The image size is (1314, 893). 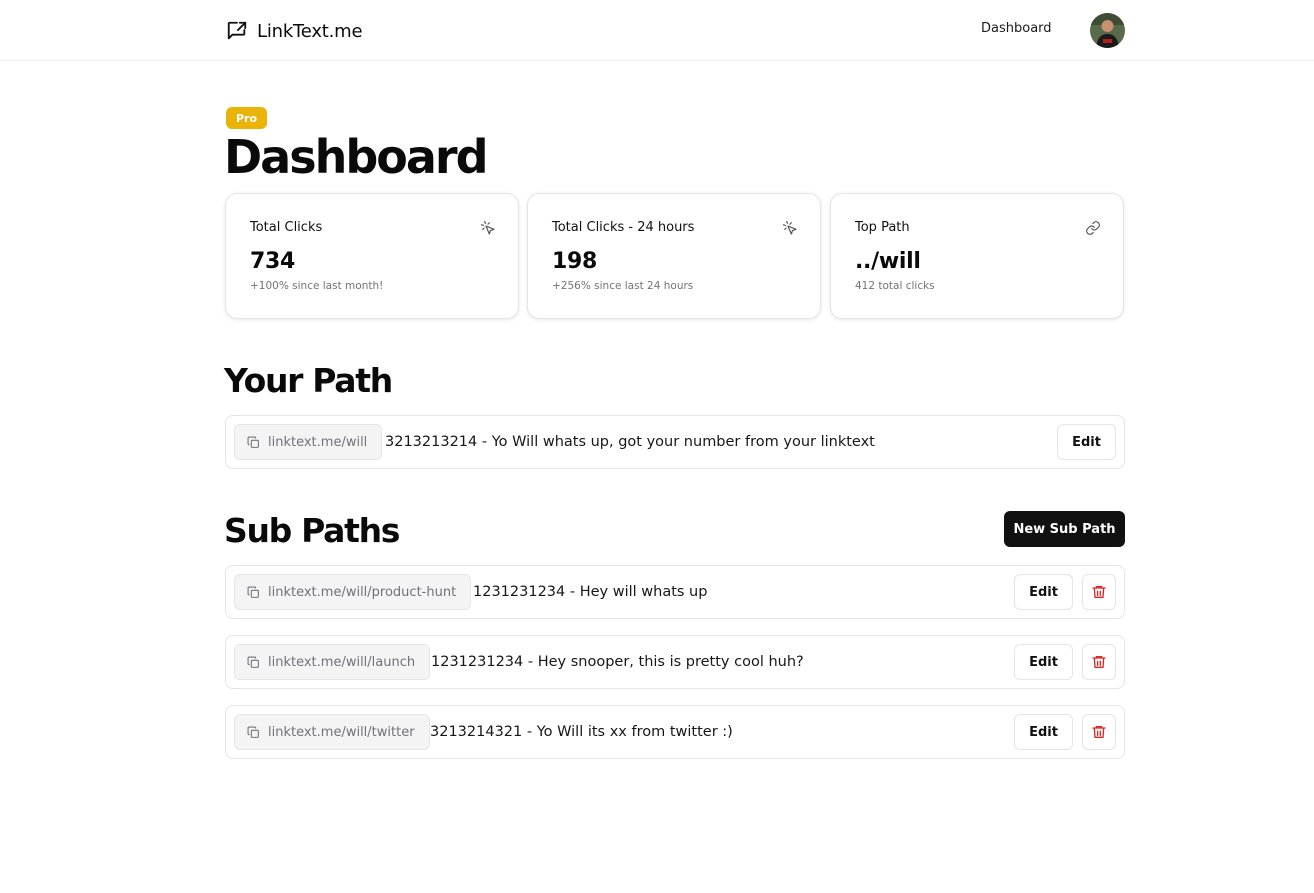 I want to click on pro-badge: Pro, so click(x=247, y=118).